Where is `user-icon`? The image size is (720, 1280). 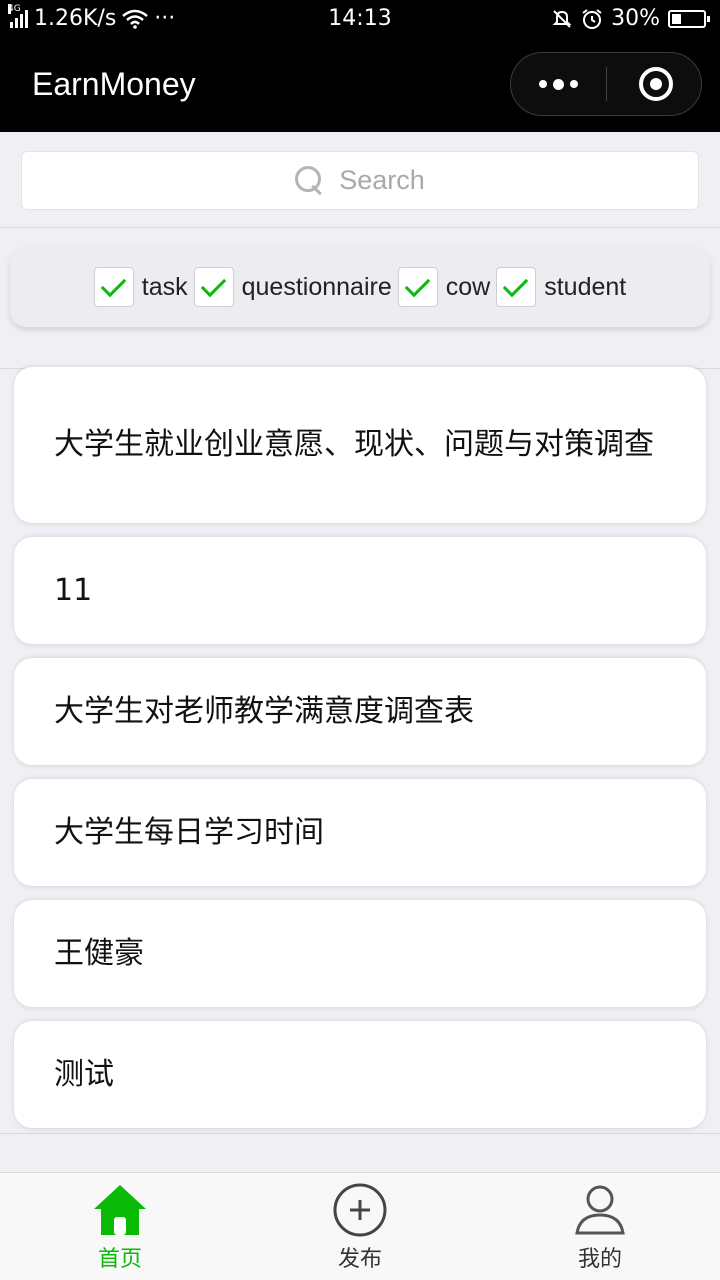
user-icon is located at coordinates (600, 1210).